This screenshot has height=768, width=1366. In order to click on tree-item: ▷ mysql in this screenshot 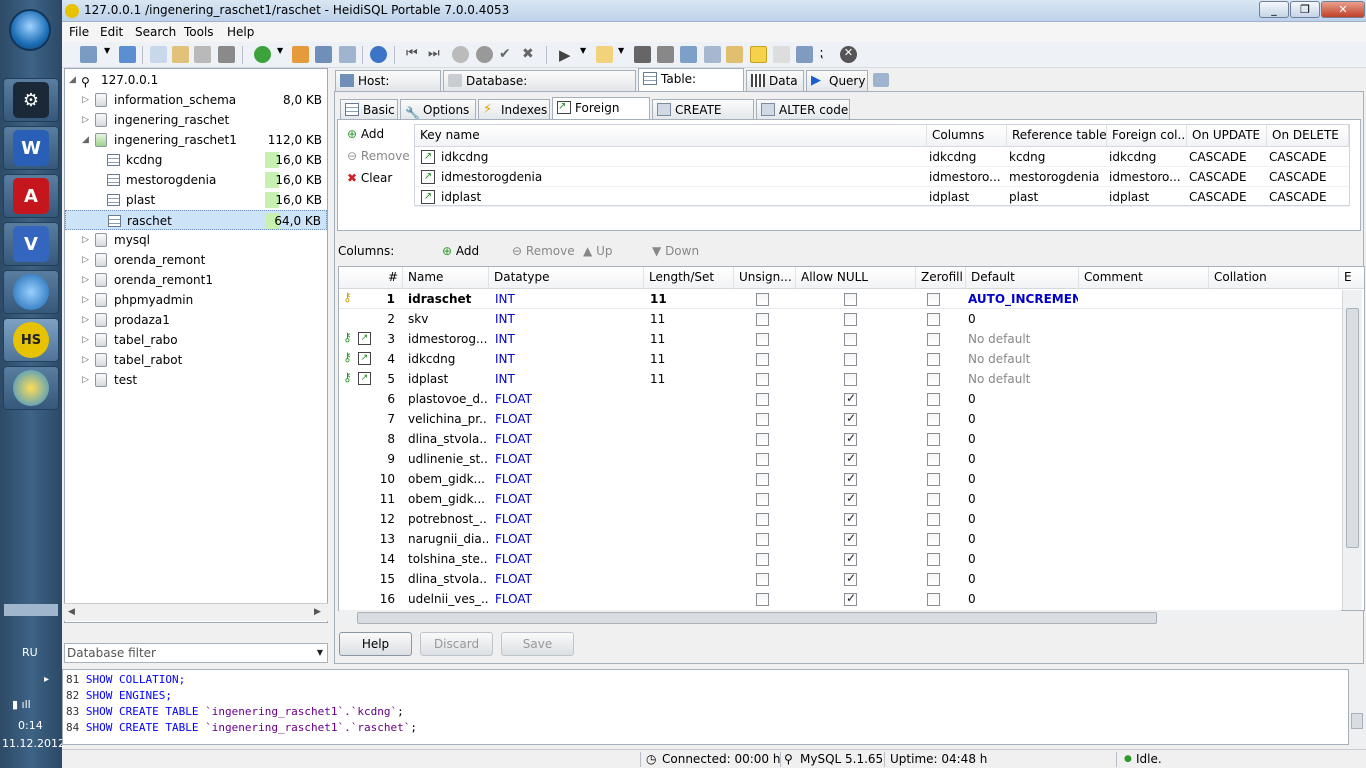, I will do `click(196, 240)`.